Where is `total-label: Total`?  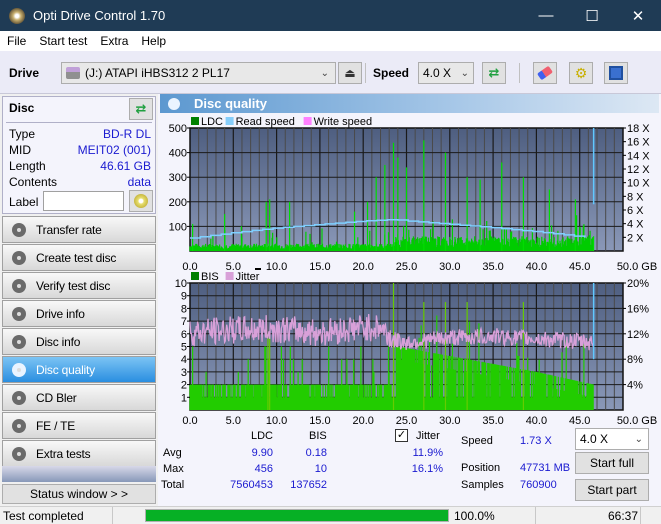 total-label: Total is located at coordinates (173, 485).